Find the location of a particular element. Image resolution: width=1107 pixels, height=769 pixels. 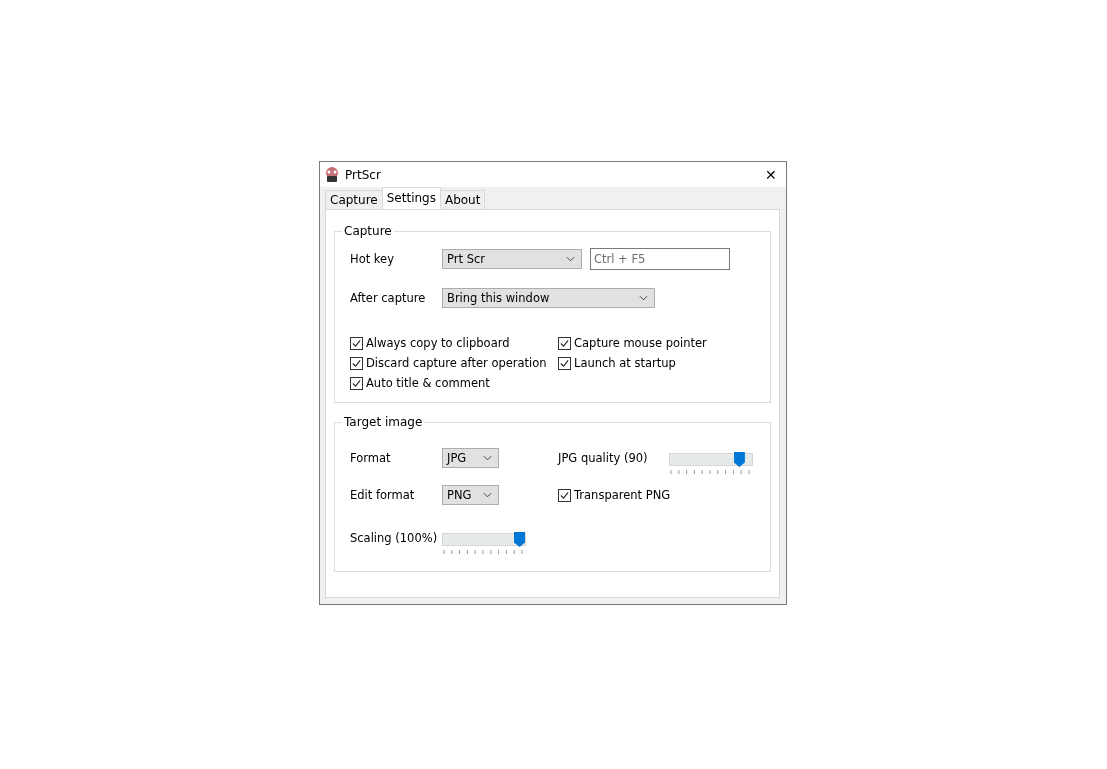

tab: About is located at coordinates (462, 199).